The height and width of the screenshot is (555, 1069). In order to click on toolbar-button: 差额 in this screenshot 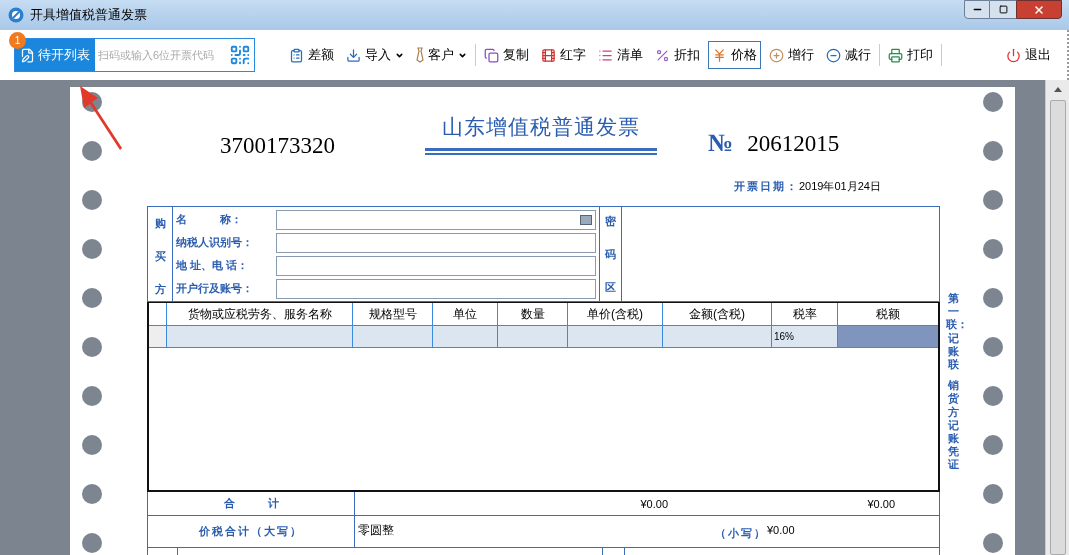, I will do `click(311, 55)`.